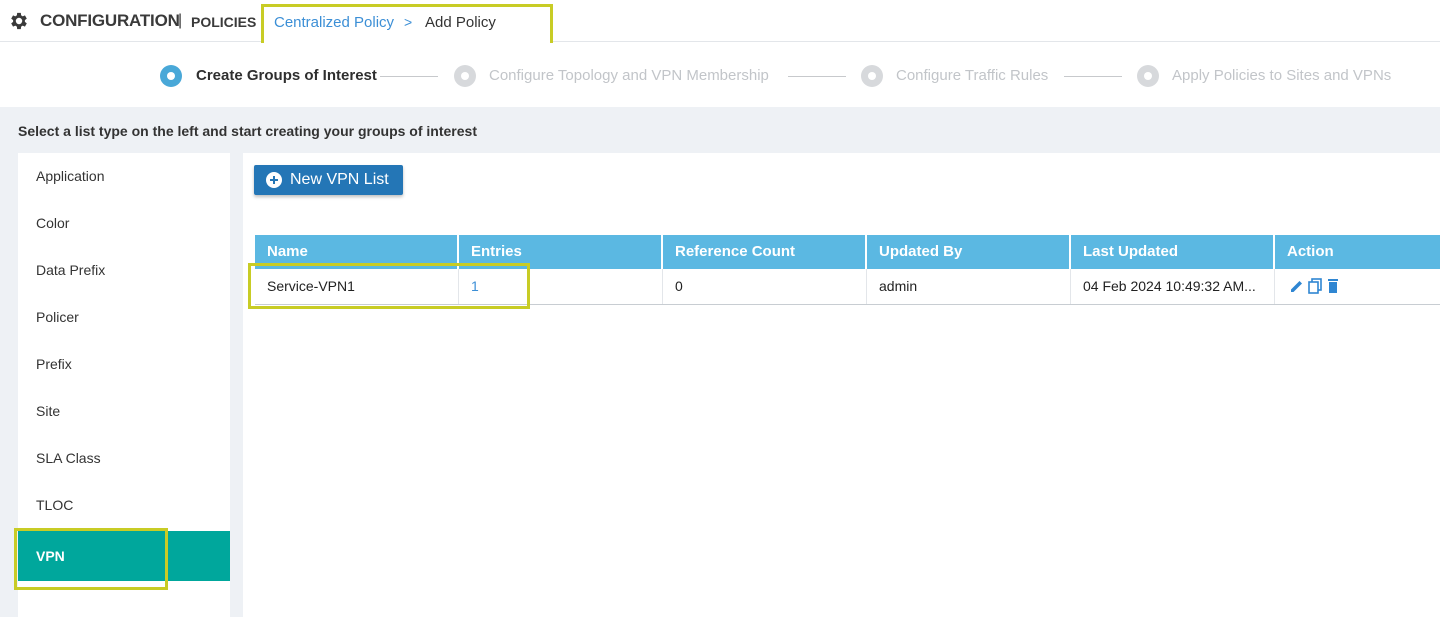 This screenshot has height=617, width=1440. Describe the element at coordinates (171, 76) in the screenshot. I see `step-1-indicator-icon` at that location.